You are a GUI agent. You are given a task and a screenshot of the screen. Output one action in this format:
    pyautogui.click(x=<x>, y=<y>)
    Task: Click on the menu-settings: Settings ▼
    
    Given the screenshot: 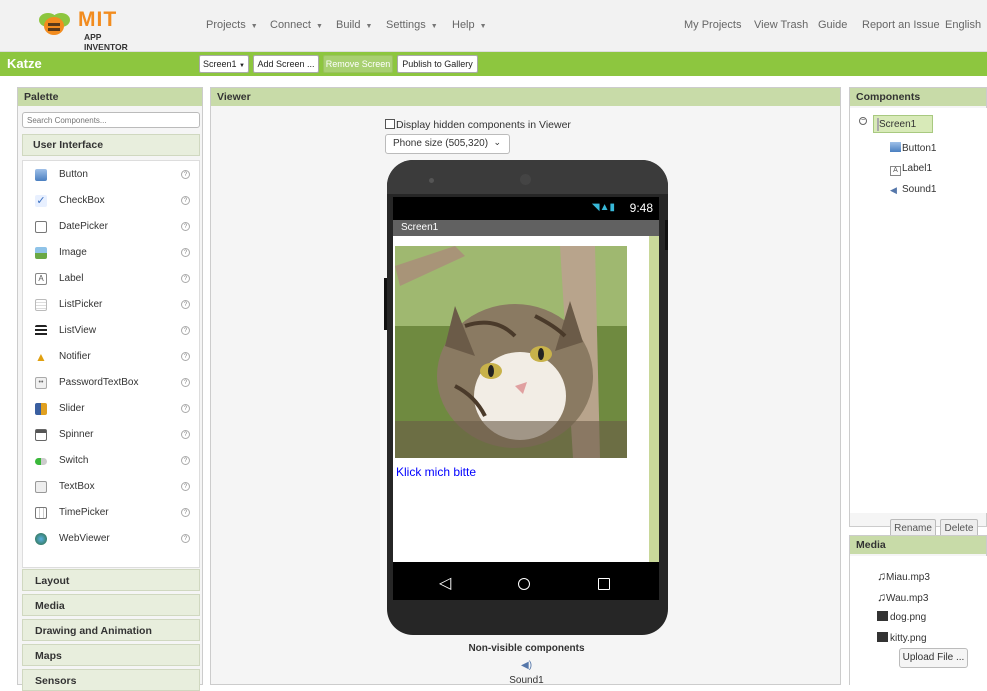 What is the action you would take?
    pyautogui.click(x=412, y=25)
    